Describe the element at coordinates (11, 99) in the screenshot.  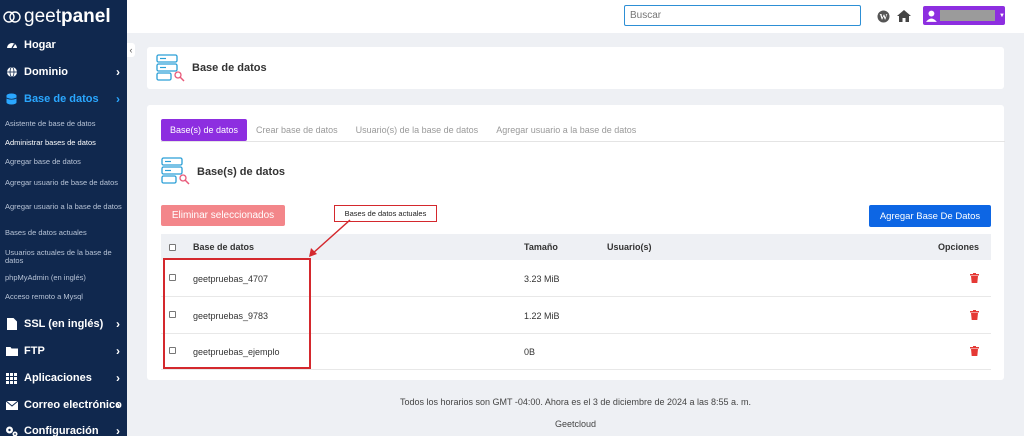
I see `database-icon` at that location.